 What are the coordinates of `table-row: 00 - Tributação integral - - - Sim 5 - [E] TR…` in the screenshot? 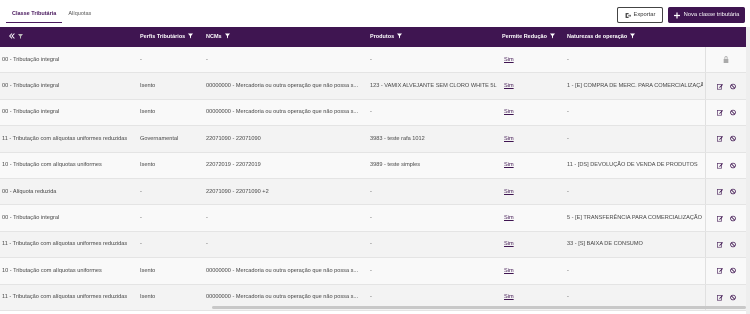 It's located at (373, 218).